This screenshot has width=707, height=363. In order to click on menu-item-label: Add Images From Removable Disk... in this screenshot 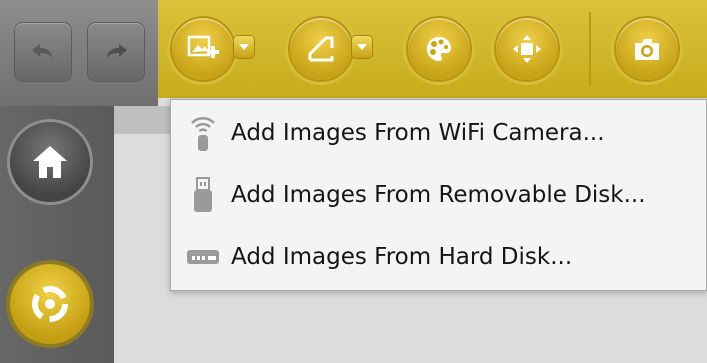, I will do `click(438, 195)`.